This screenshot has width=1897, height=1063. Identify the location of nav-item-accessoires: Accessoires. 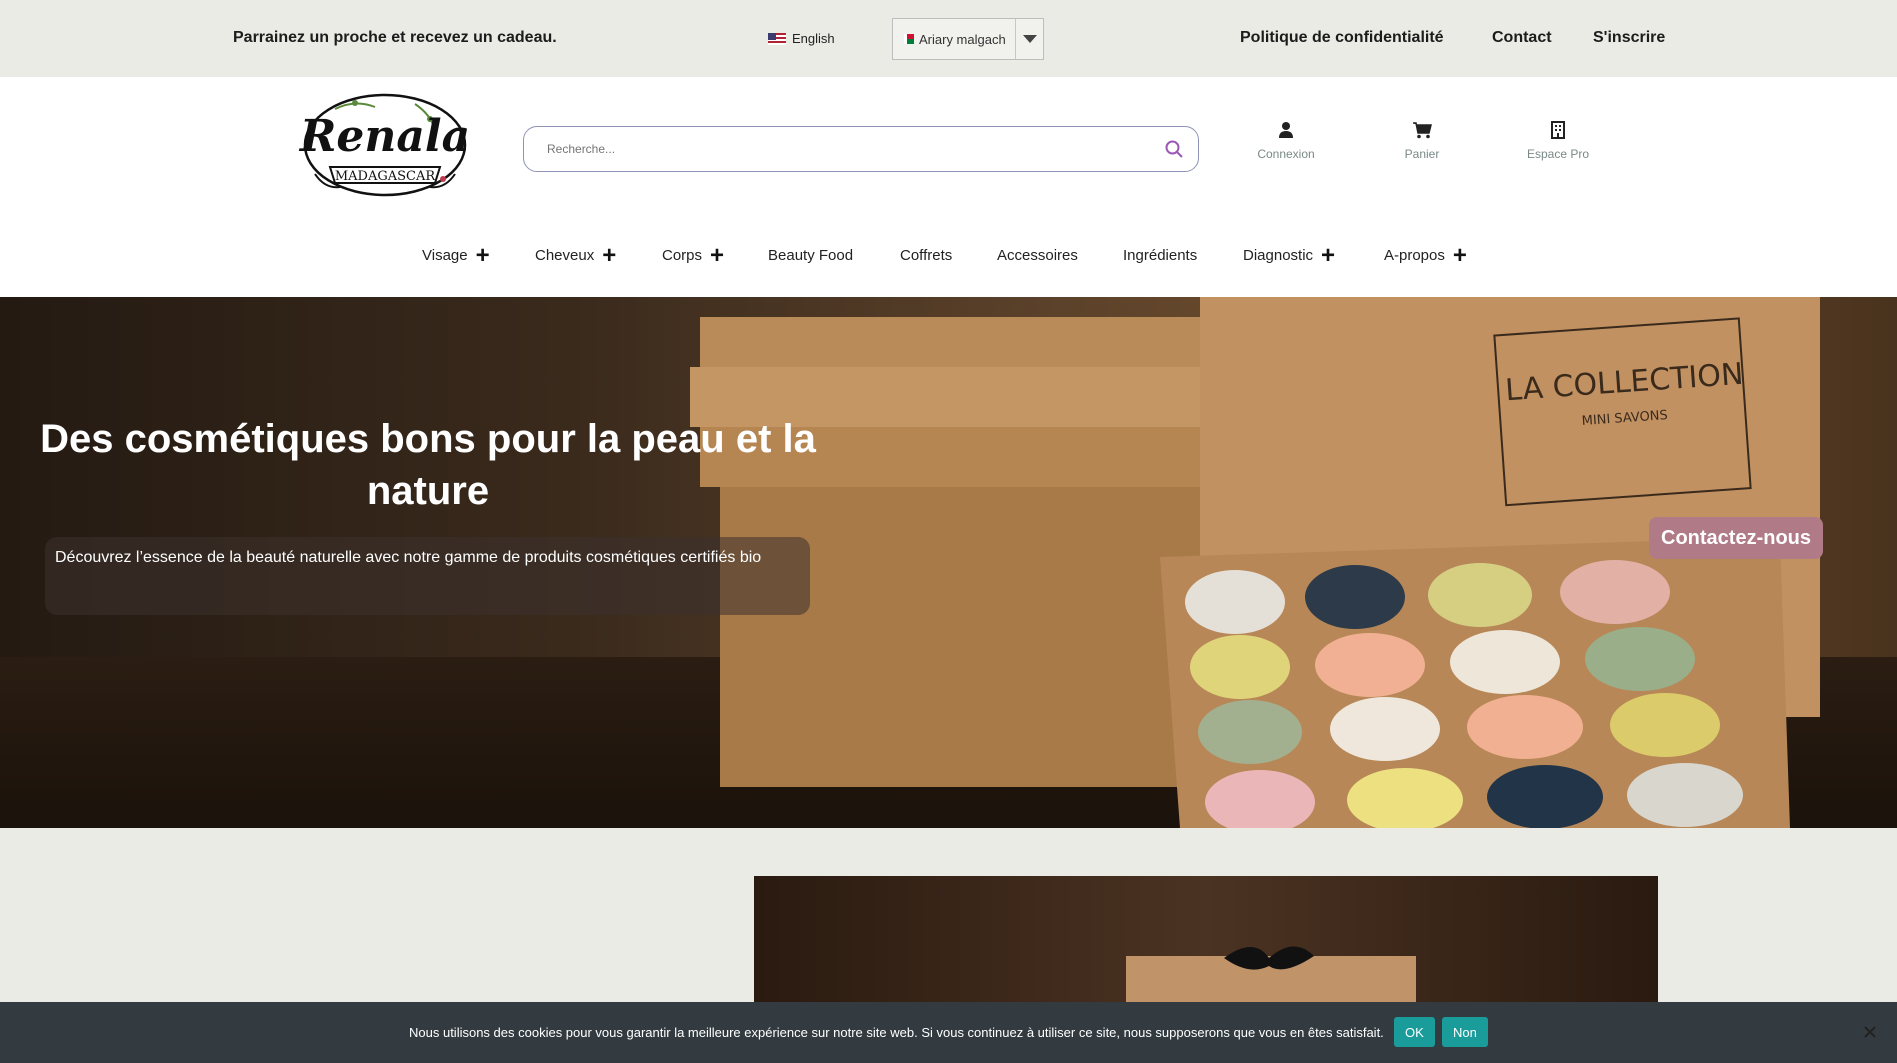
(1037, 255).